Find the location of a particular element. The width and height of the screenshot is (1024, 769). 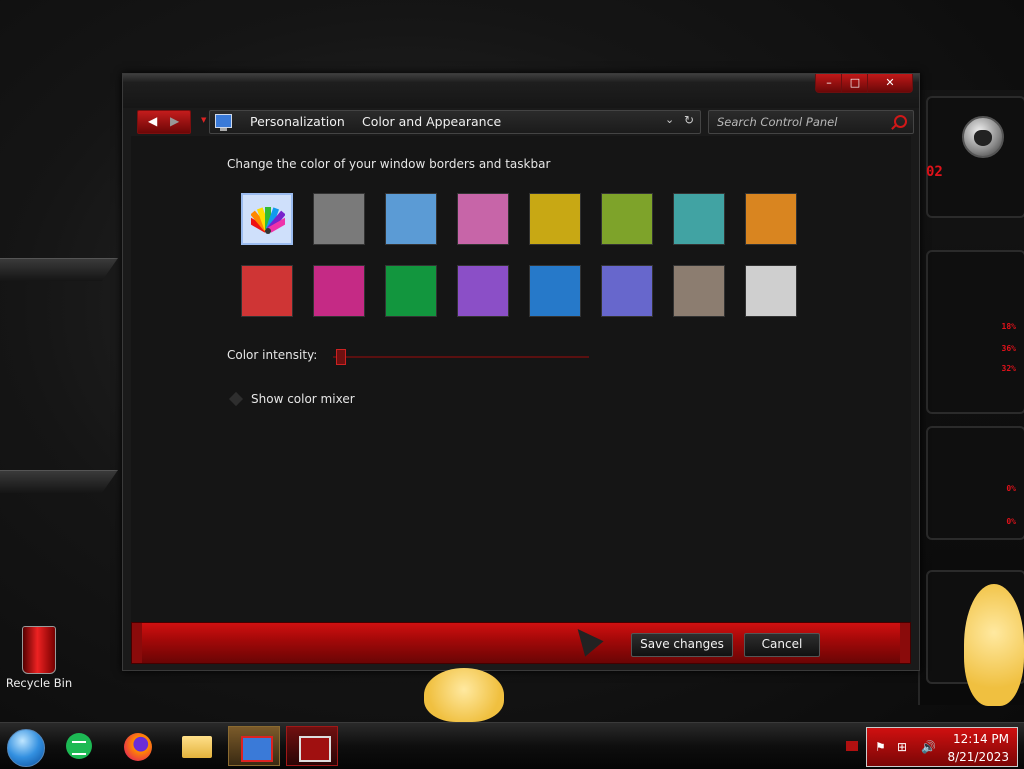

recycle-bin-icon is located at coordinates (39, 650).